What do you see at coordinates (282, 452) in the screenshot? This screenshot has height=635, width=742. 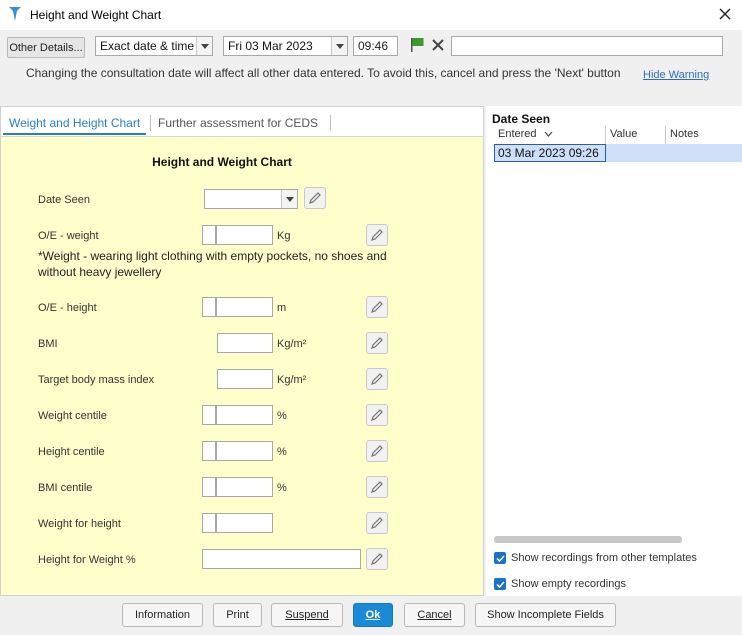 I see `height-centile-unit: %` at bounding box center [282, 452].